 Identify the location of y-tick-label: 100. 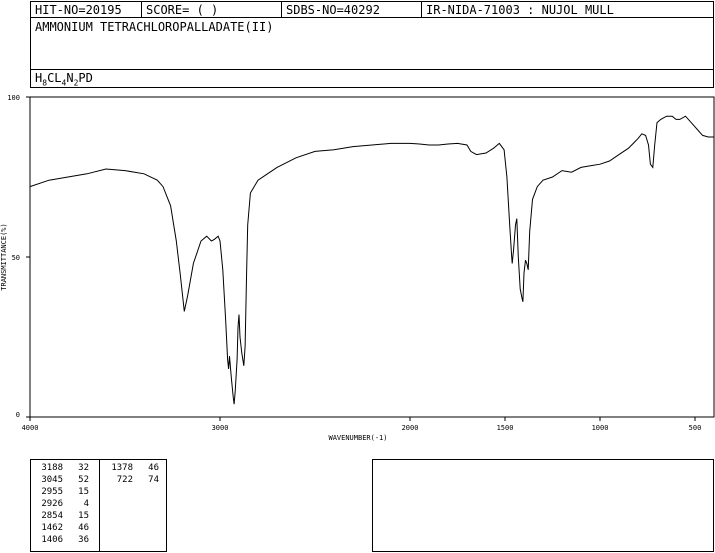
(13, 98).